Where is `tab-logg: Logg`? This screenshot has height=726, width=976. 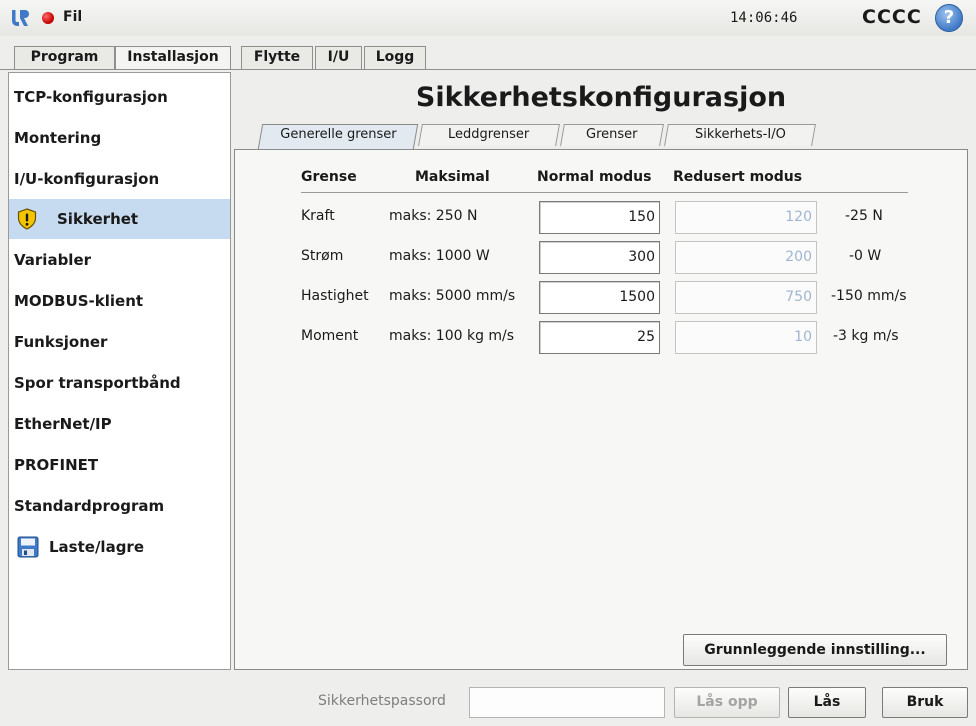 tab-logg: Logg is located at coordinates (395, 57).